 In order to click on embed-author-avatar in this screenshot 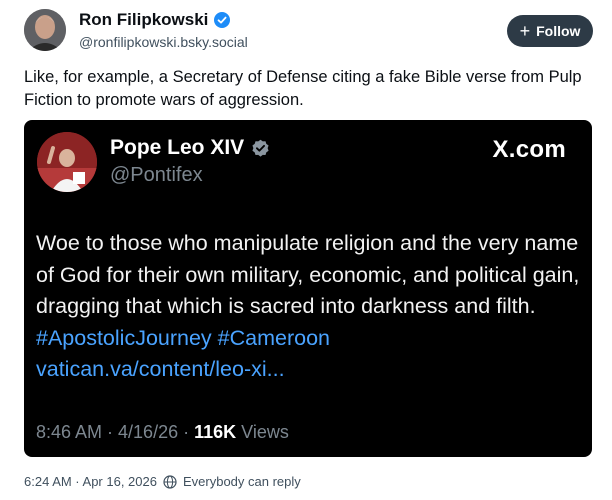, I will do `click(67, 162)`.